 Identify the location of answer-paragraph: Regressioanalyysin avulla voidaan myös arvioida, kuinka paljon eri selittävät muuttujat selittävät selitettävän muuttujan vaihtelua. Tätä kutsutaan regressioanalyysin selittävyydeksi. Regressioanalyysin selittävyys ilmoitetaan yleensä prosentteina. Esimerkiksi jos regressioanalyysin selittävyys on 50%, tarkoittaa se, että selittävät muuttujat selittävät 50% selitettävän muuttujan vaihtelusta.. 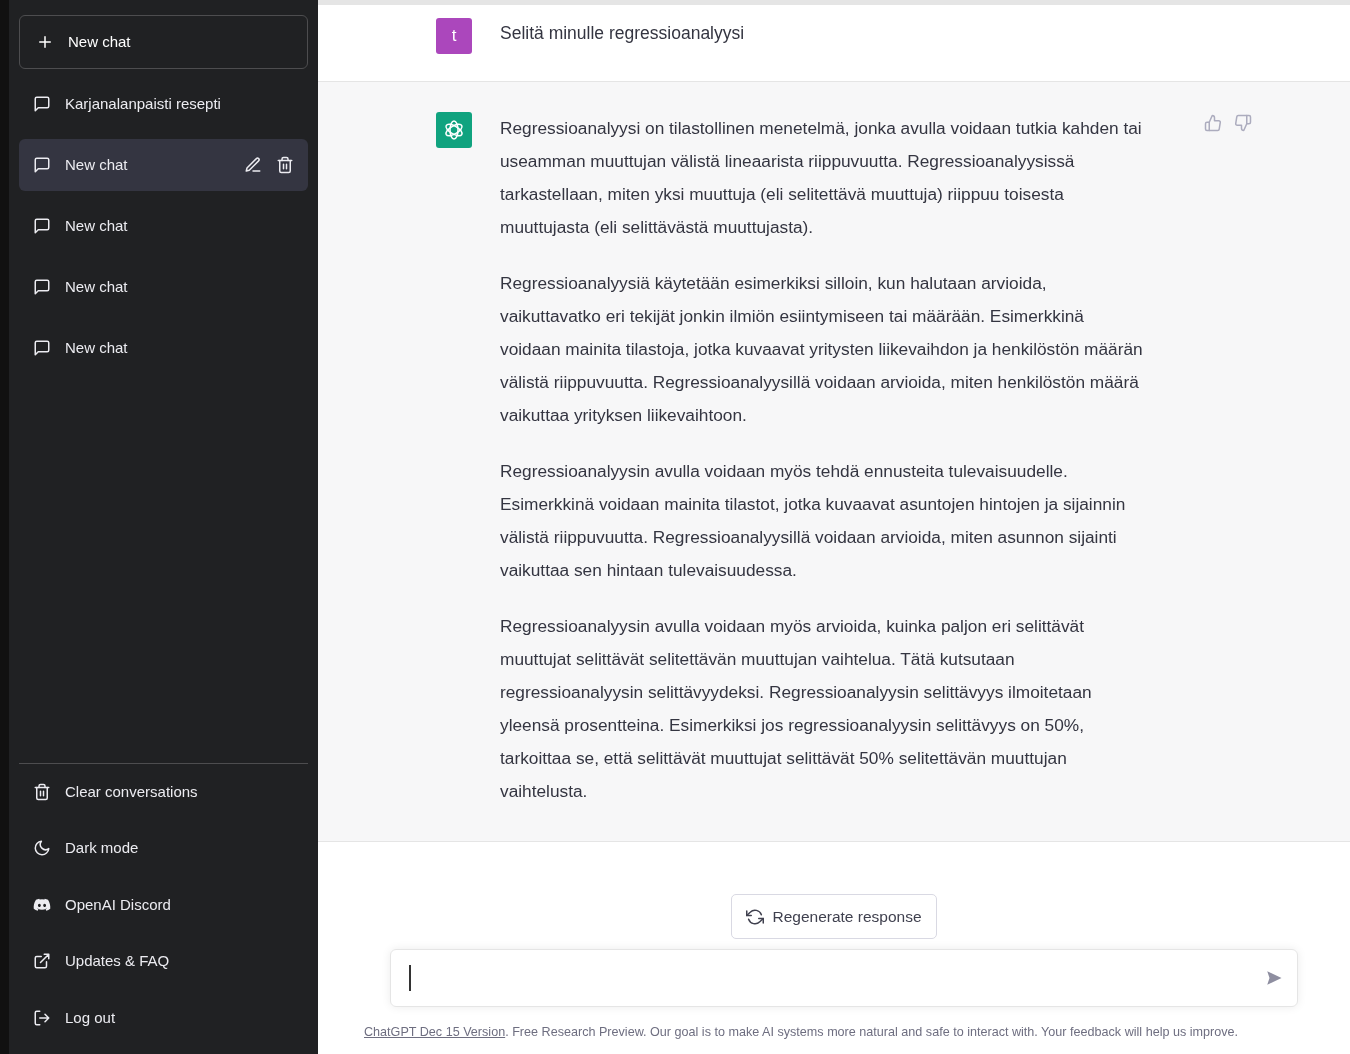
(796, 709).